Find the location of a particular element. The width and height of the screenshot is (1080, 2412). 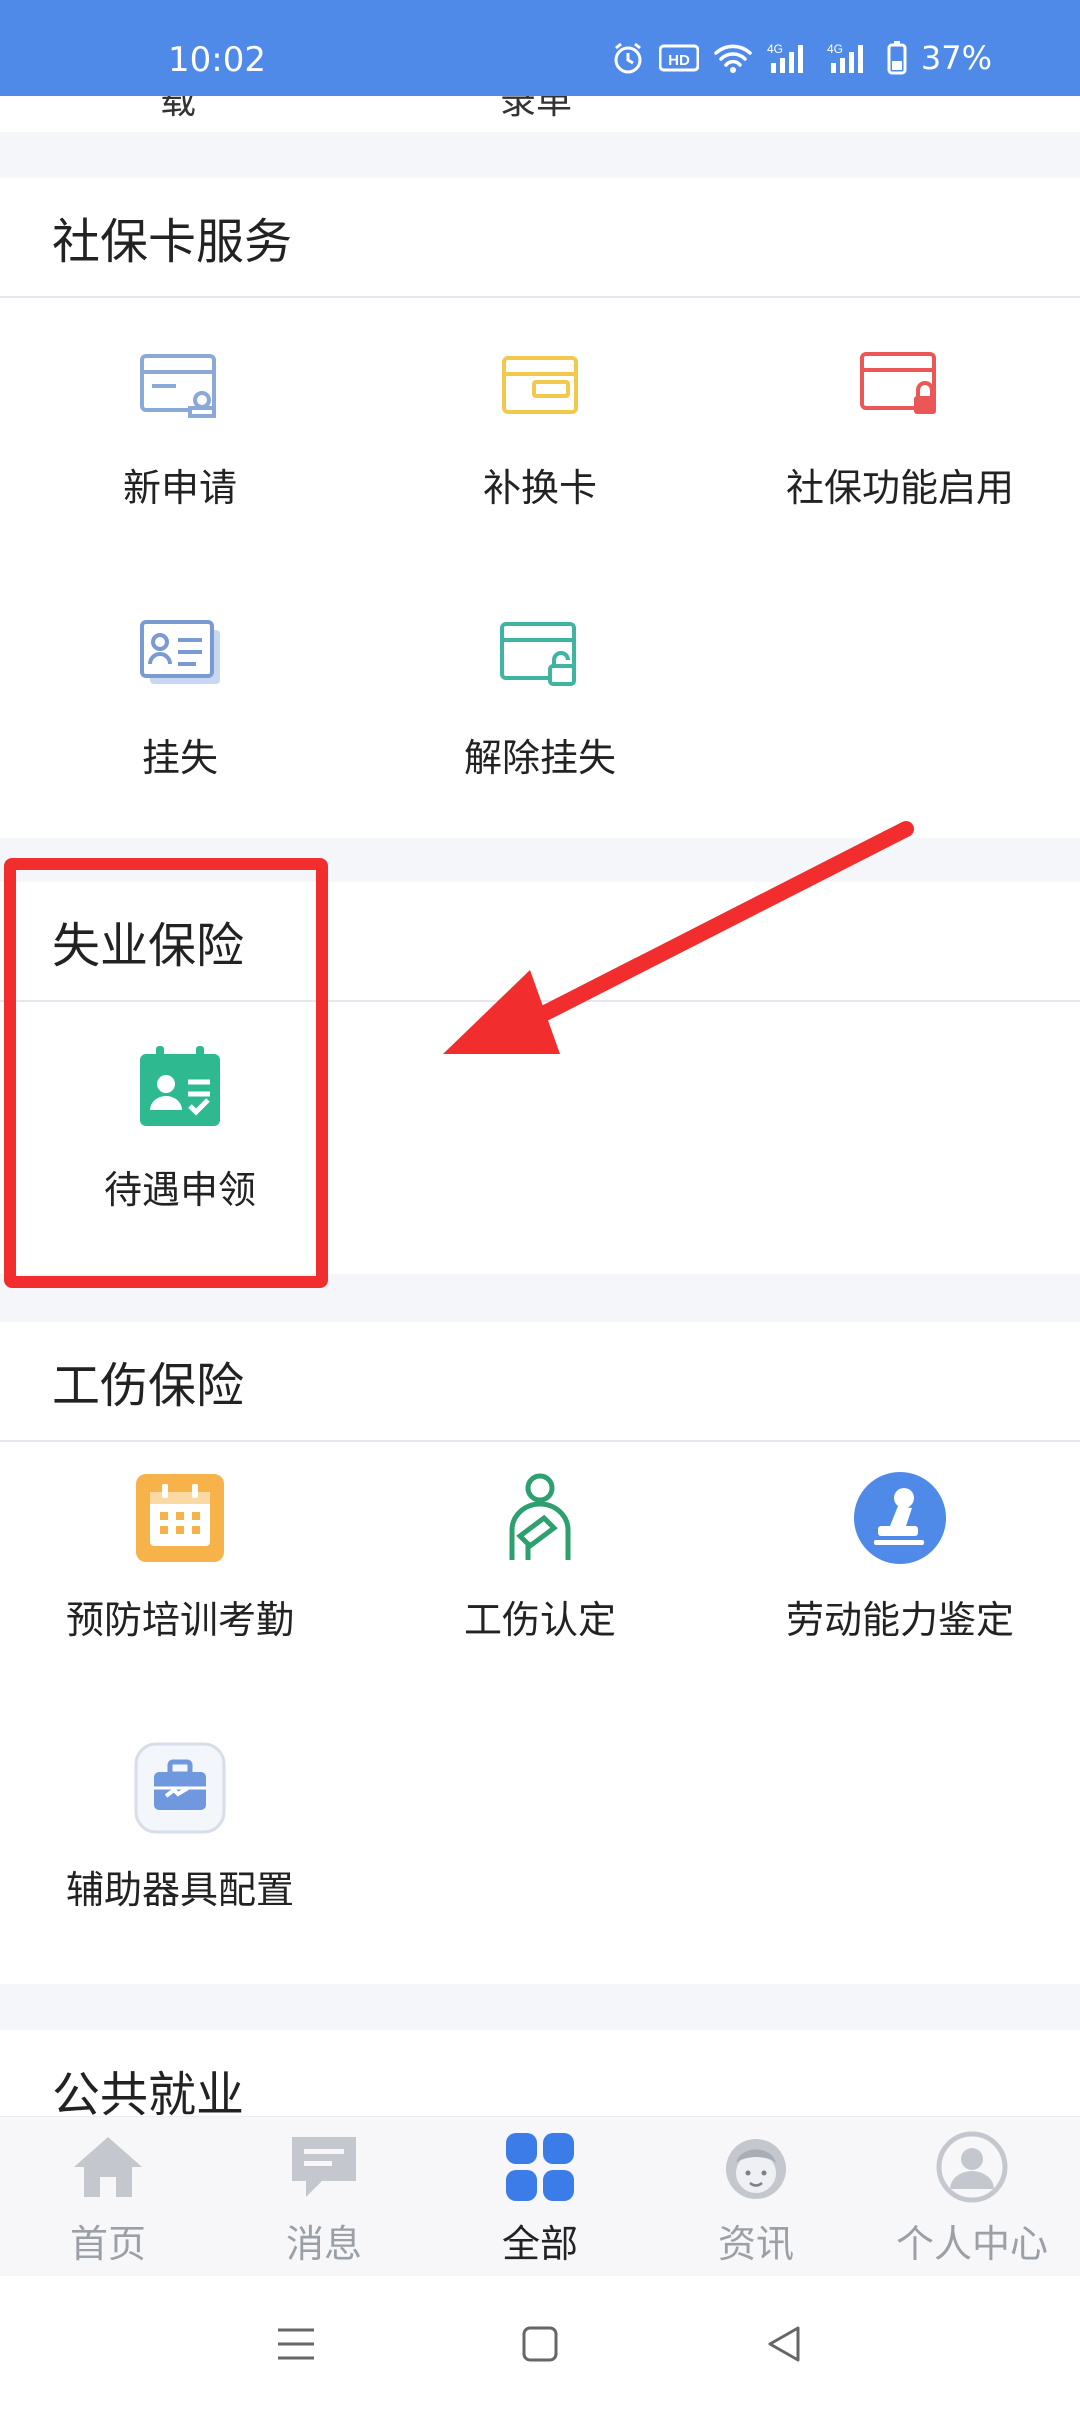

tab-messages: 消息 is located at coordinates (324, 2196).